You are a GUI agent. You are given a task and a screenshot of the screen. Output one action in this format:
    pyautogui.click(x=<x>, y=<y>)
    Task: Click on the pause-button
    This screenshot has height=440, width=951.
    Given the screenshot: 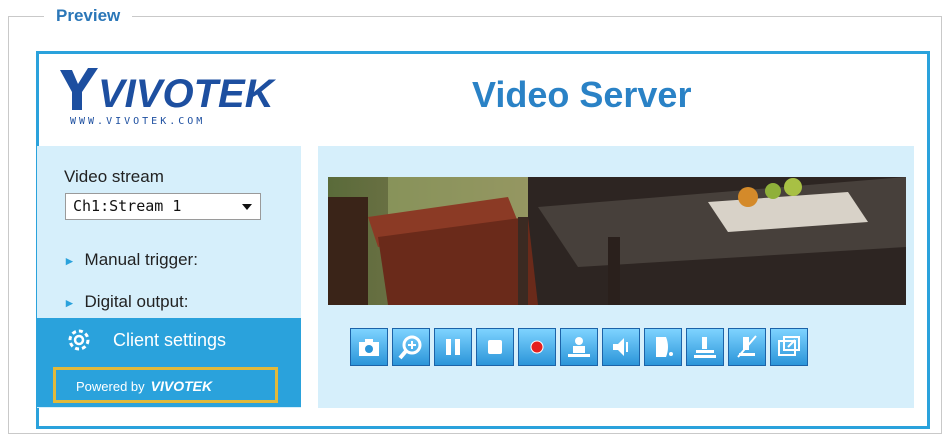 What is the action you would take?
    pyautogui.click(x=453, y=347)
    